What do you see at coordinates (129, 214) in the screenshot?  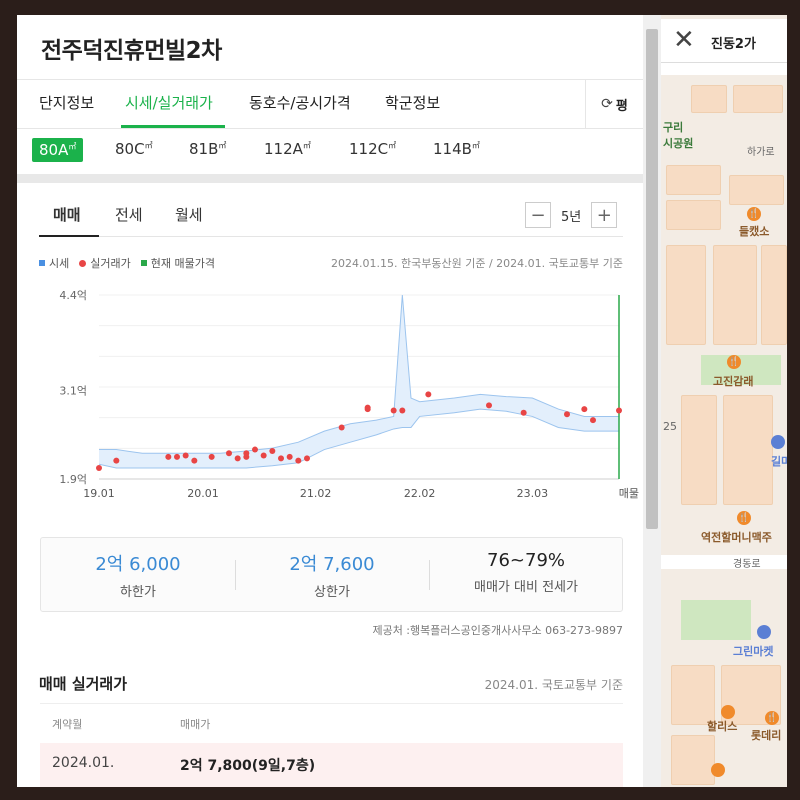 I see `tab-jeonse: 전세` at bounding box center [129, 214].